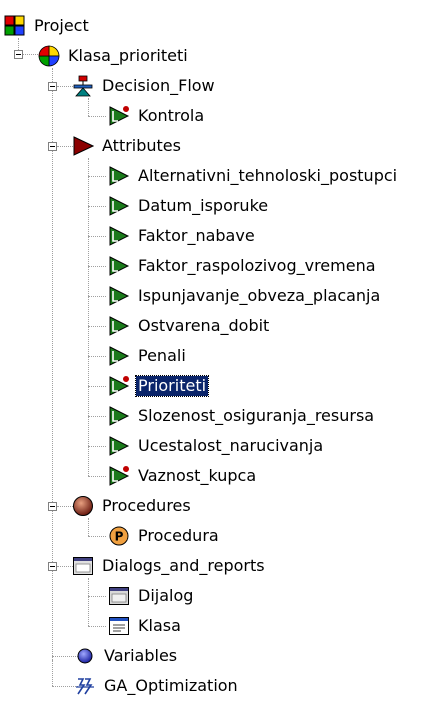 The width and height of the screenshot is (436, 701). What do you see at coordinates (85, 686) in the screenshot?
I see `ga-optimization-icon` at bounding box center [85, 686].